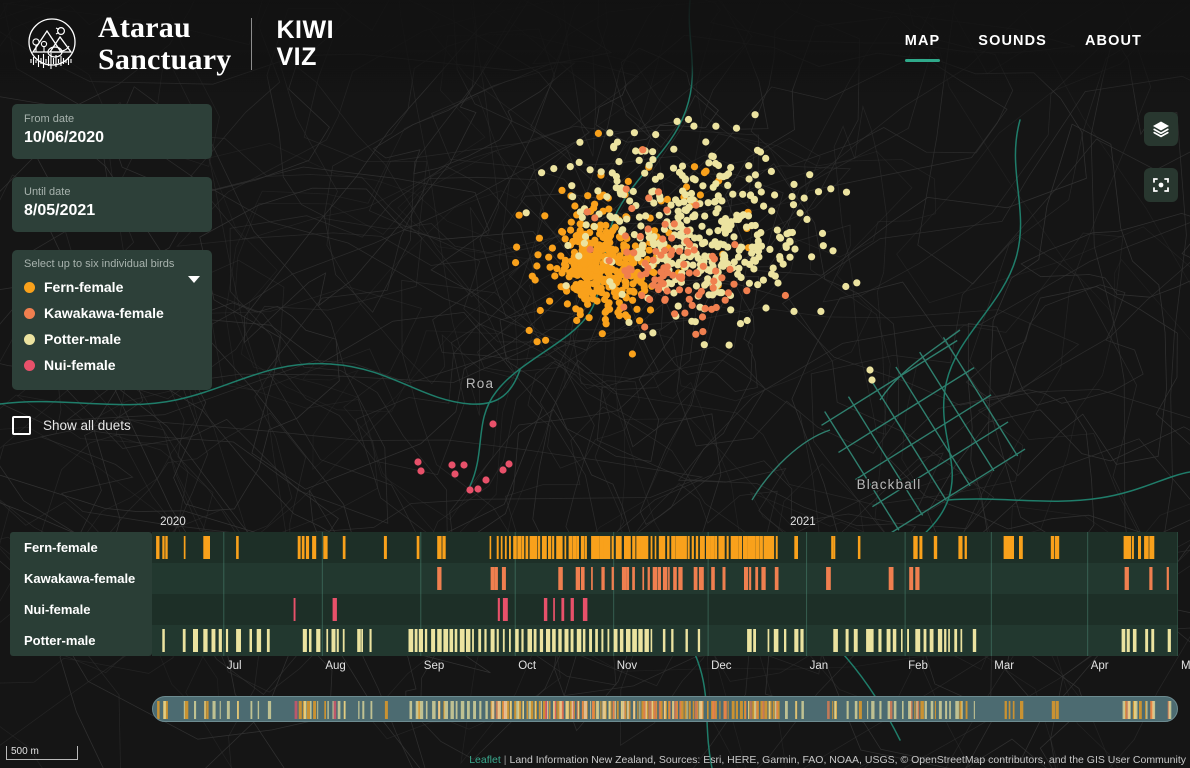 The width and height of the screenshot is (1190, 768). I want to click on brand-divider, so click(252, 44).